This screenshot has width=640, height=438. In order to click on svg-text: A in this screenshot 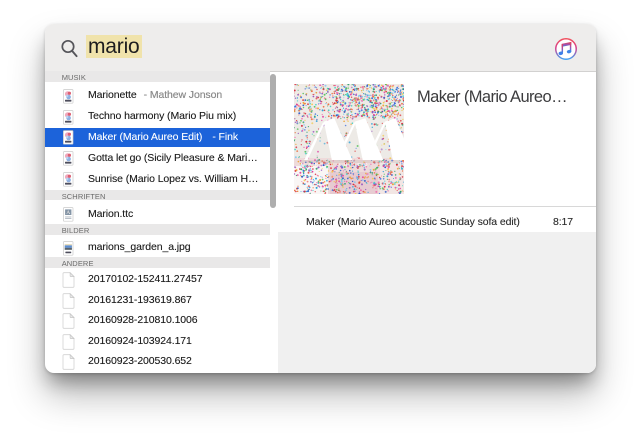, I will do `click(68, 213)`.